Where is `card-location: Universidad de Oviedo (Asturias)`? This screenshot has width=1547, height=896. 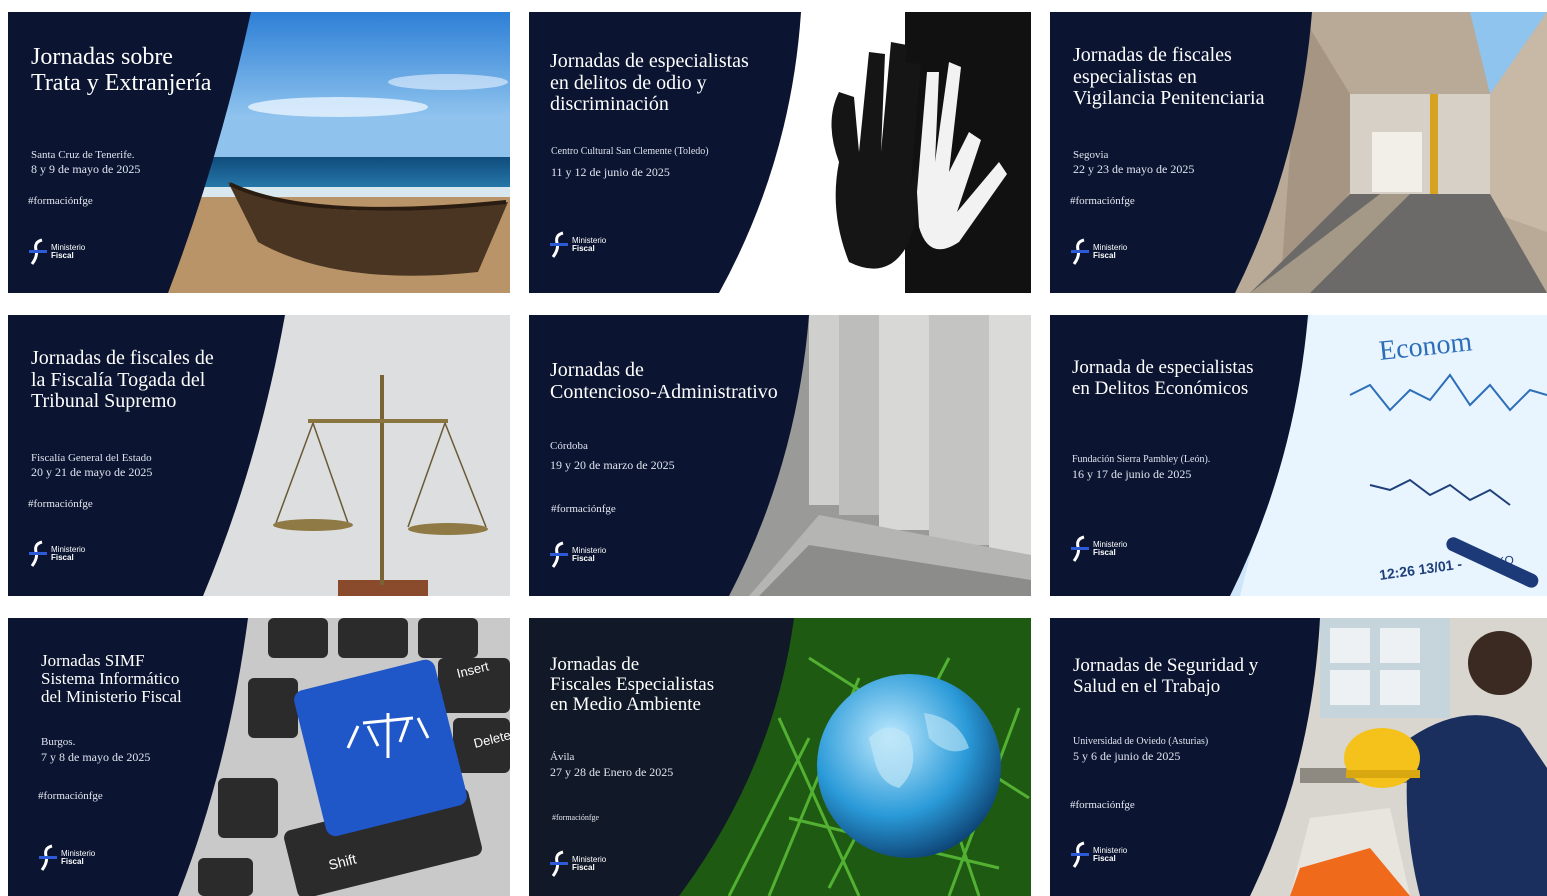
card-location: Universidad de Oviedo (Asturias) is located at coordinates (1141, 741).